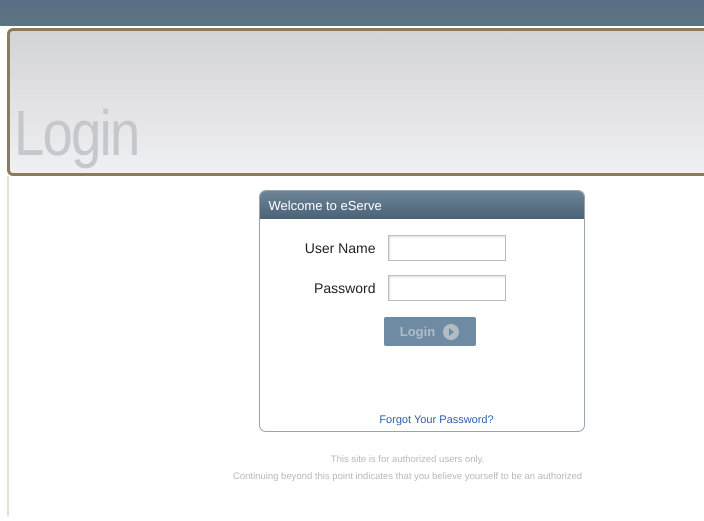 The image size is (704, 521). I want to click on field-label: User Name, so click(340, 248).